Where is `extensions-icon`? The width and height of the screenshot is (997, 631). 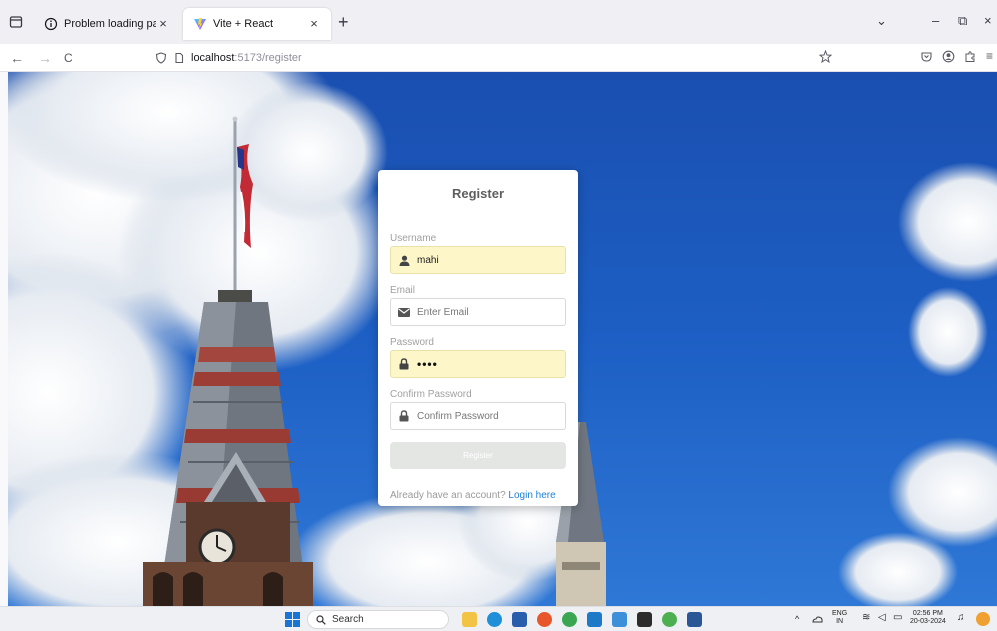 extensions-icon is located at coordinates (970, 56).